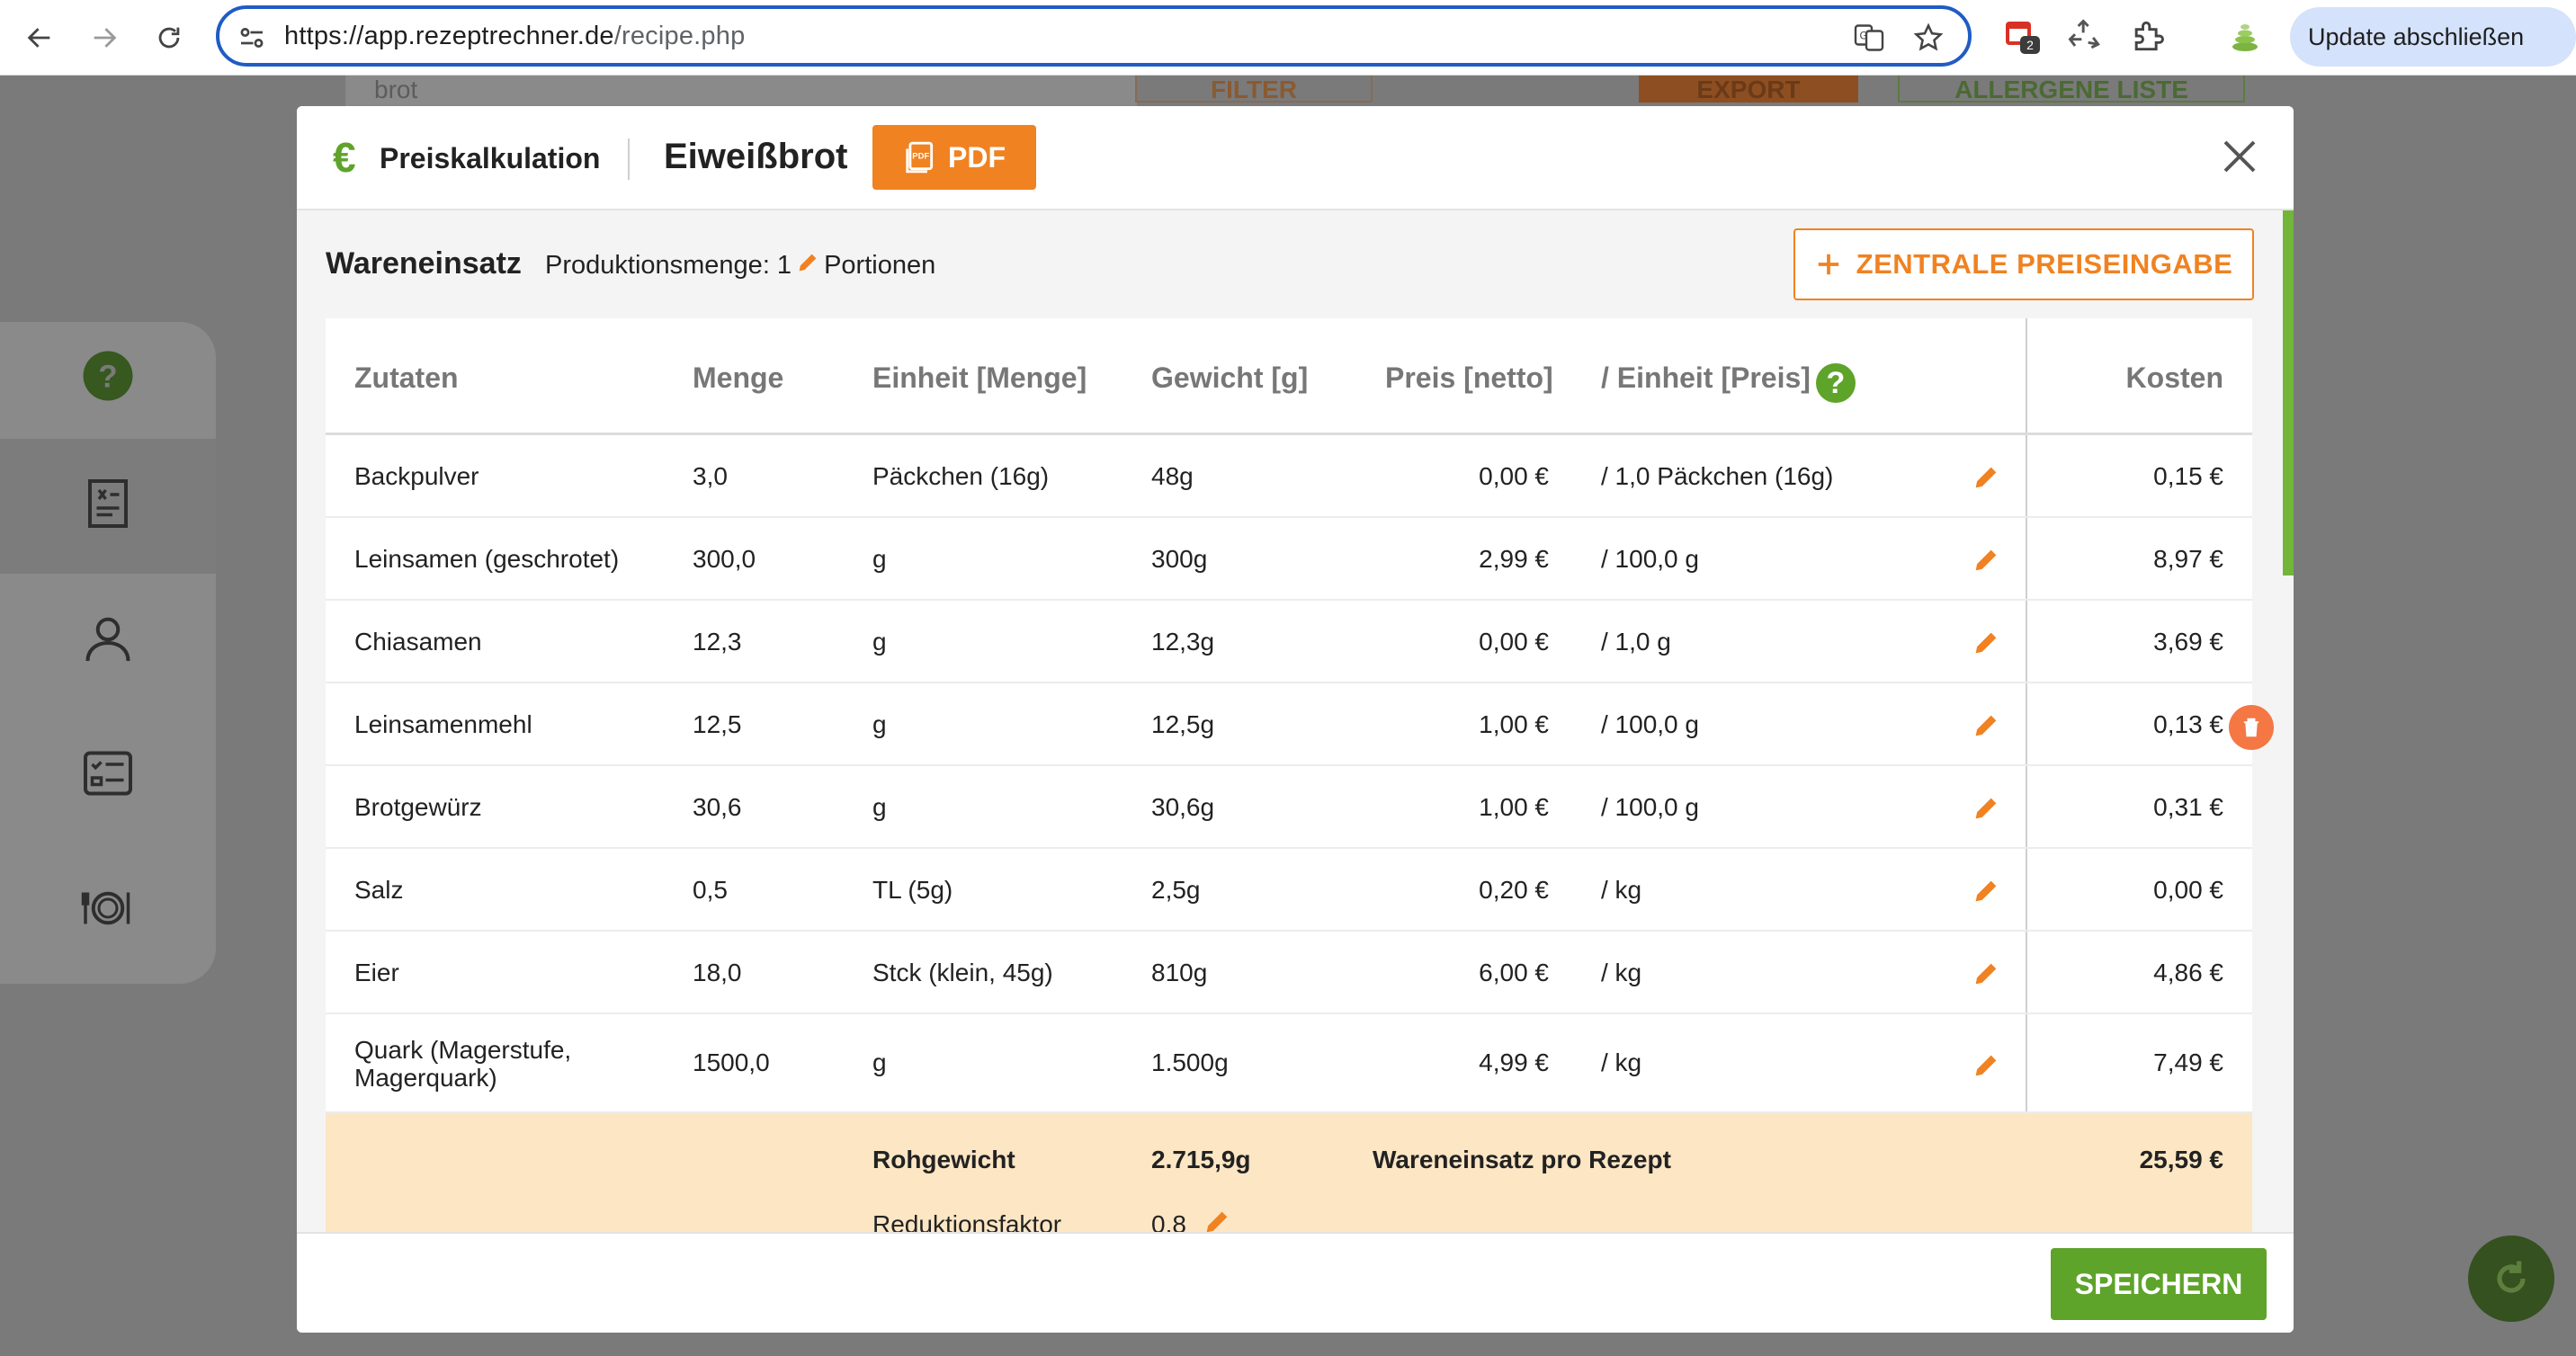  What do you see at coordinates (977, 157) in the screenshot?
I see `pdf-label: PDF` at bounding box center [977, 157].